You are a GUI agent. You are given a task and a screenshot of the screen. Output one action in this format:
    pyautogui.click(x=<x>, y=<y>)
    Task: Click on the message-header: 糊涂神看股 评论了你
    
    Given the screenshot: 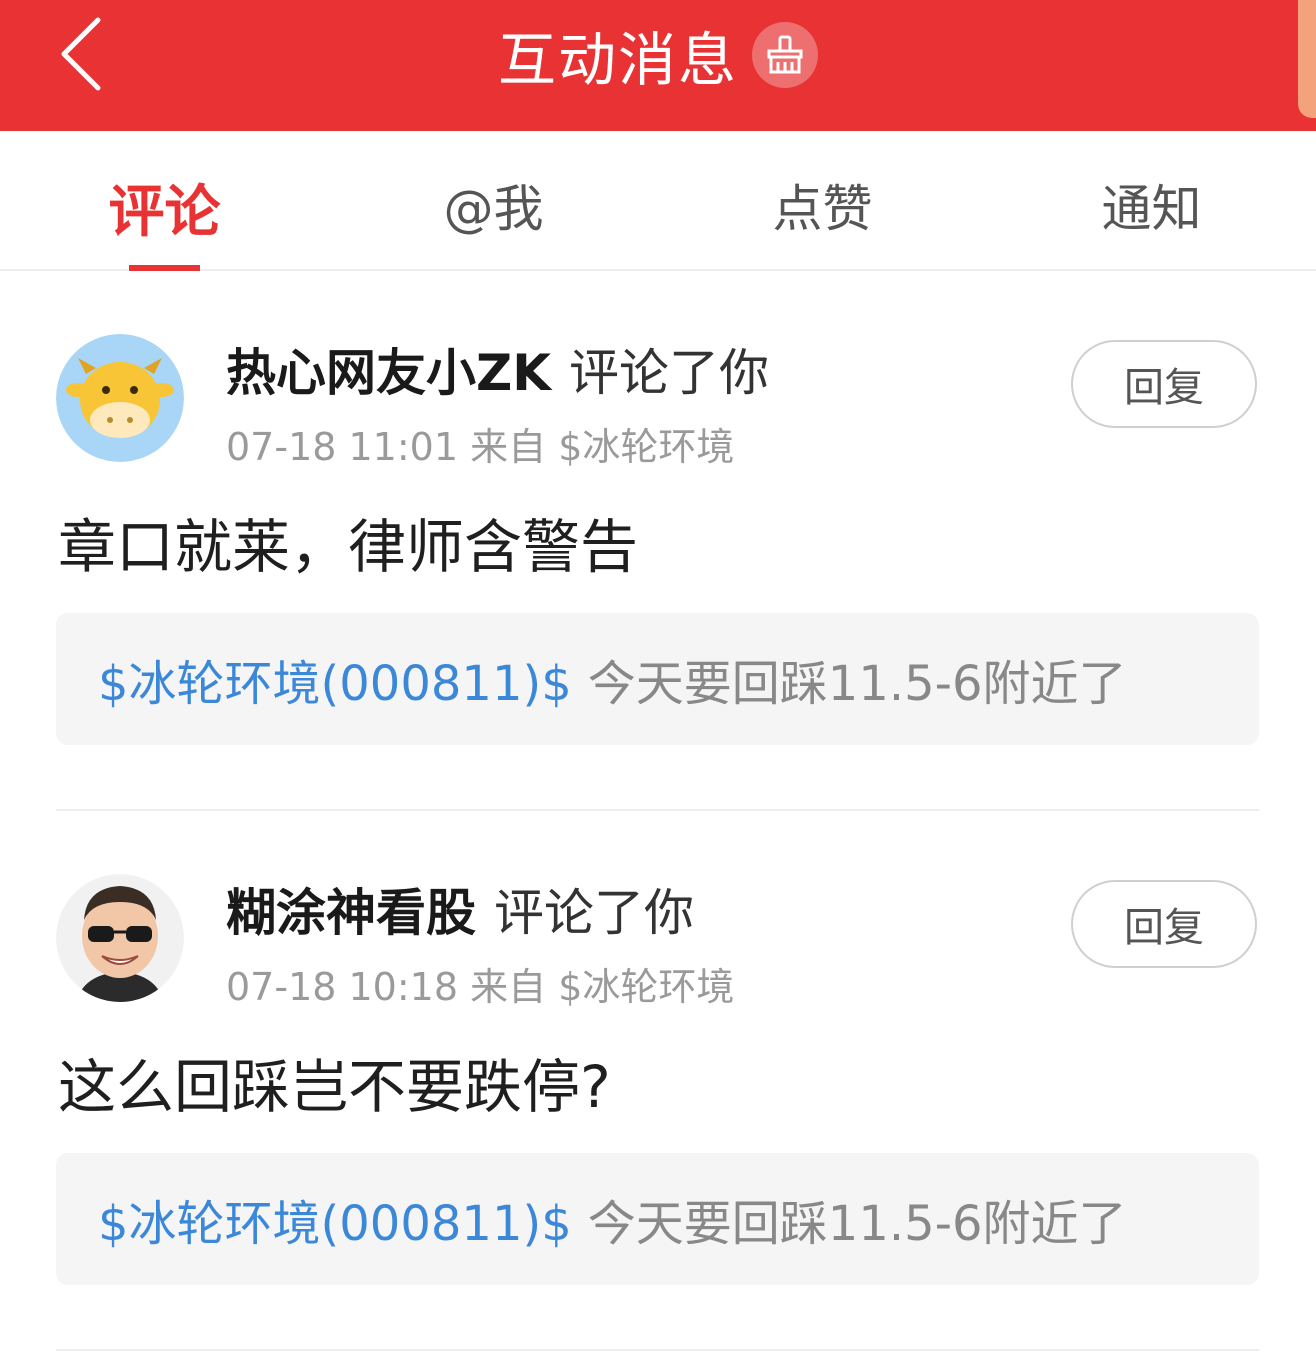 What is the action you would take?
    pyautogui.click(x=460, y=909)
    